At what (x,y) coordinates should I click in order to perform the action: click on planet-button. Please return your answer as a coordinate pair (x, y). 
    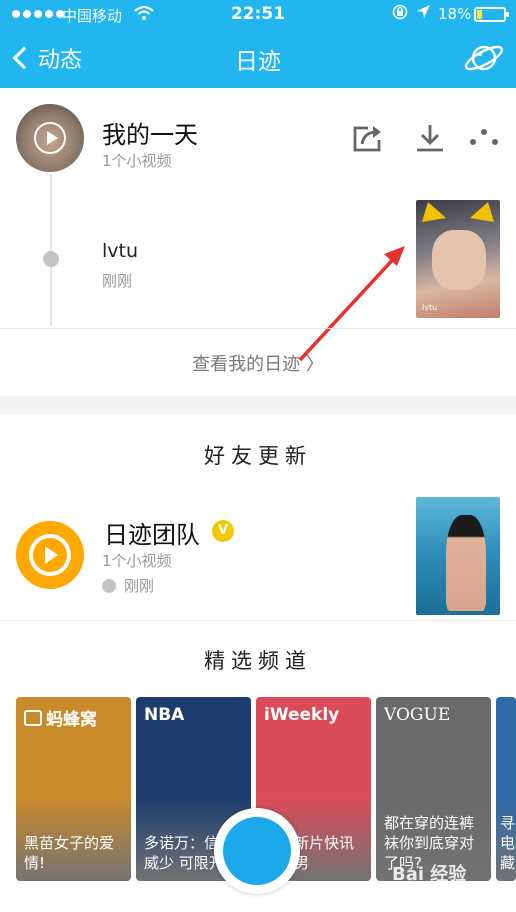
    Looking at the image, I should click on (484, 58).